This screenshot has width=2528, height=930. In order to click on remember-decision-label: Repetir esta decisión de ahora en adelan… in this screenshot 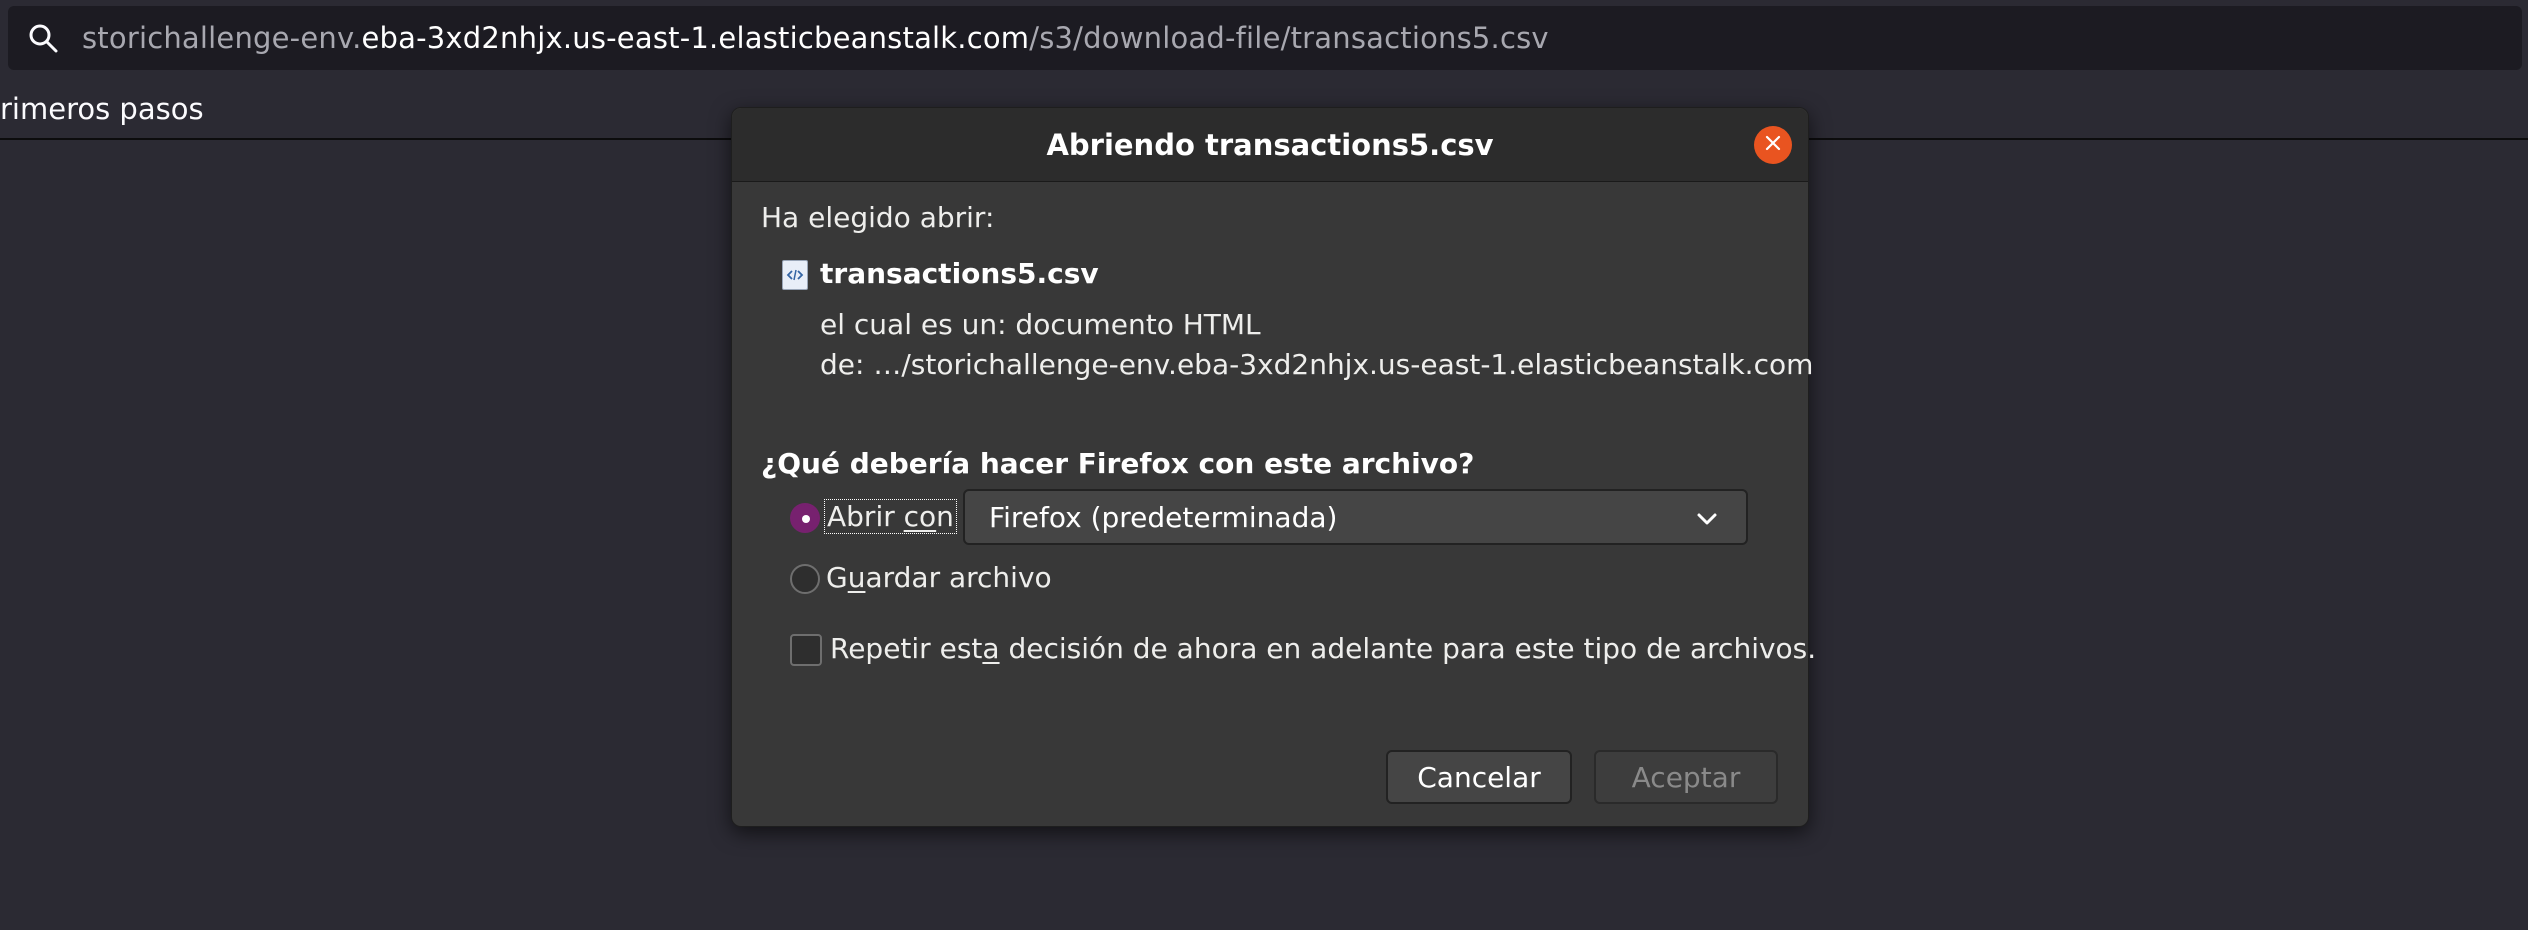, I will do `click(1323, 648)`.